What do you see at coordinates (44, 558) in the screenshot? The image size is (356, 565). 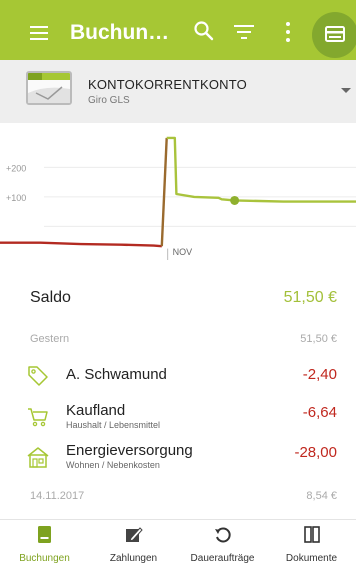 I see `nav-label: Buchungen` at bounding box center [44, 558].